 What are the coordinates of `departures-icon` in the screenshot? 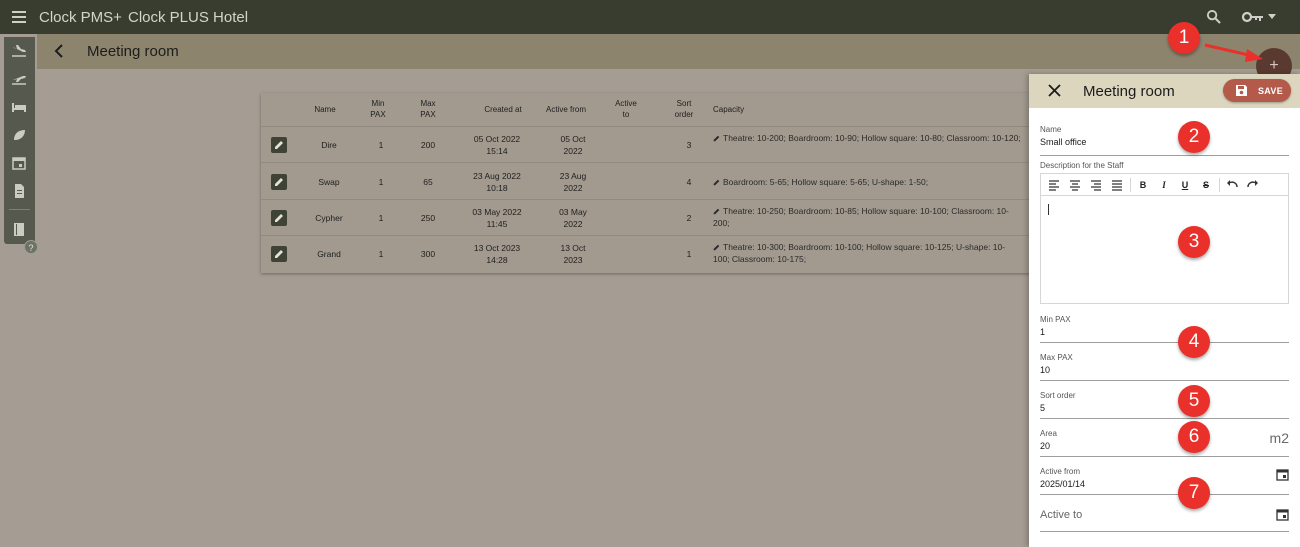 It's located at (19, 79).